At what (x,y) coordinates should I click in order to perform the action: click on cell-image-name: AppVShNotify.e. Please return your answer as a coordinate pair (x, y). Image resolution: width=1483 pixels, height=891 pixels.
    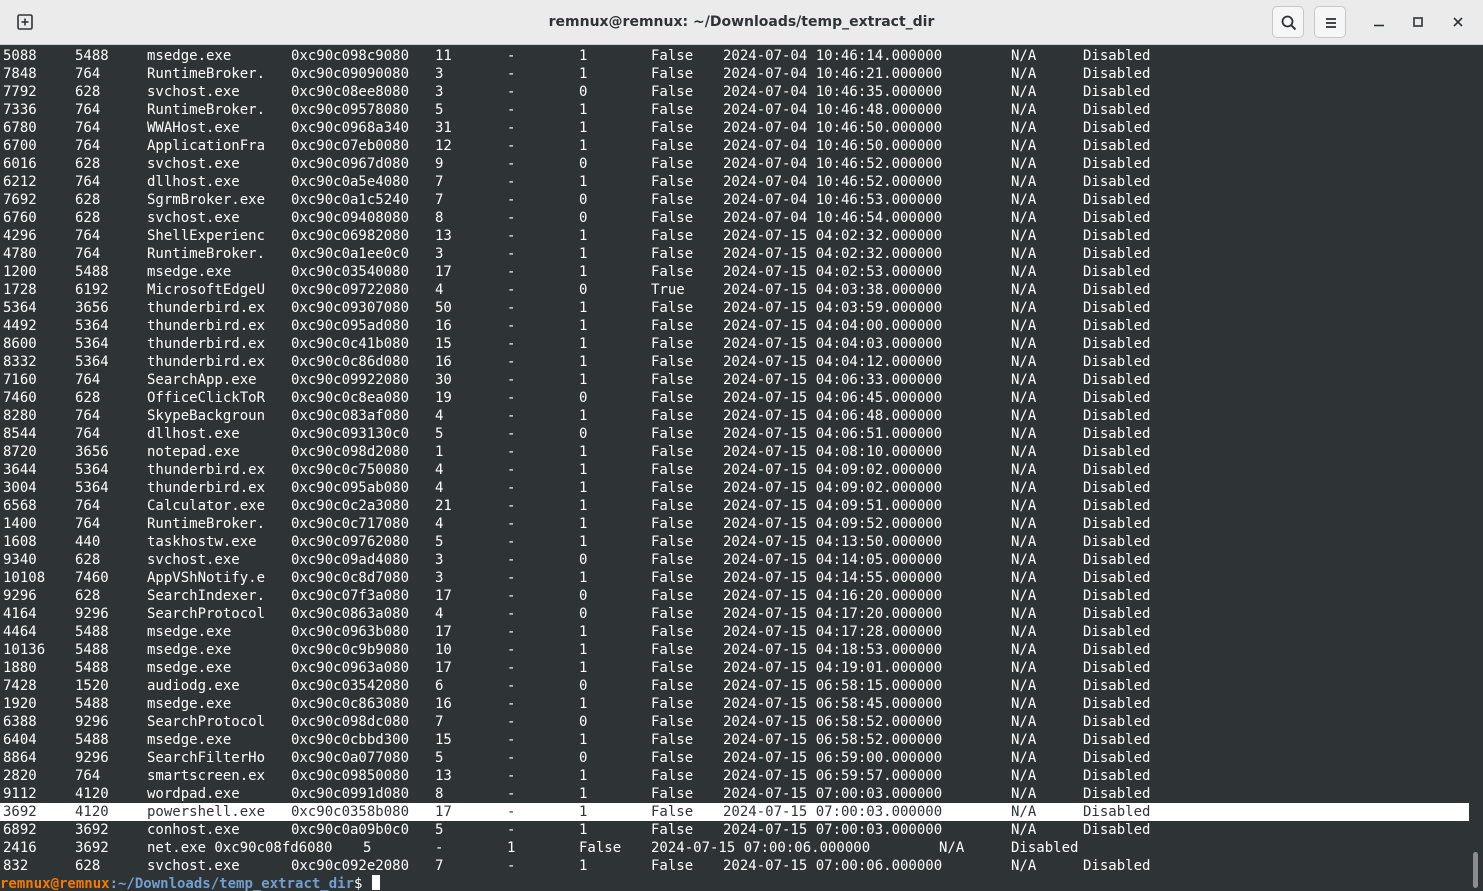
    Looking at the image, I should click on (206, 578).